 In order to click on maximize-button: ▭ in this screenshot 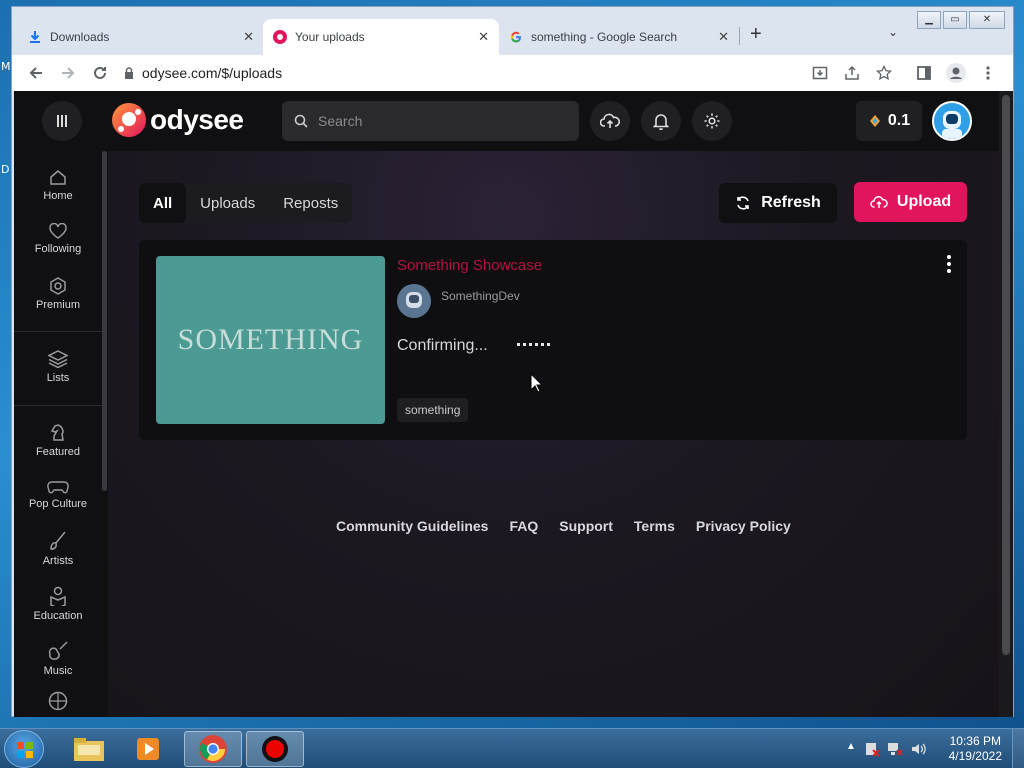, I will do `click(955, 20)`.